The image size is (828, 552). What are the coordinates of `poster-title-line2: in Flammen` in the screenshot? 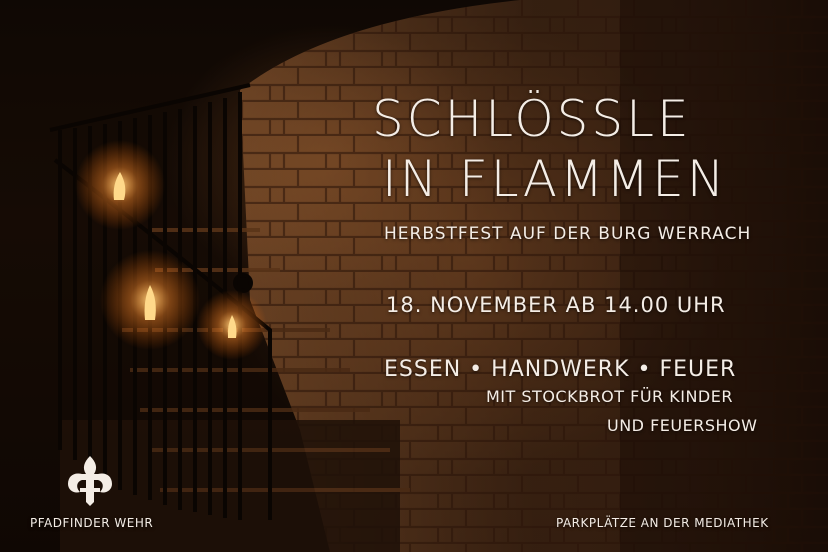 It's located at (555, 179).